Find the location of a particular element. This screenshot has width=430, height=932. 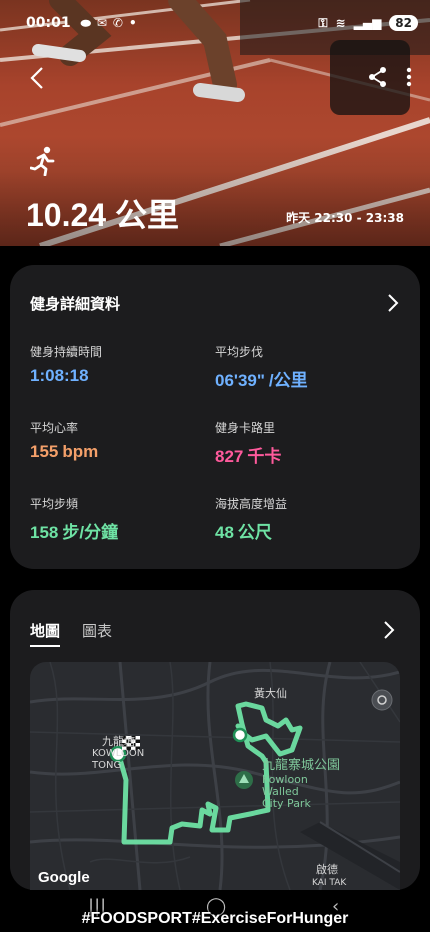

metric-value: 1:08:18 is located at coordinates (59, 375).